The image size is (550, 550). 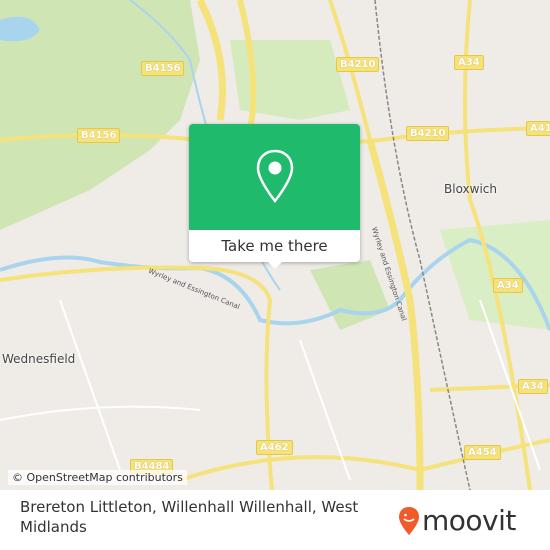 I want to click on popup-pointer, so click(x=275, y=265).